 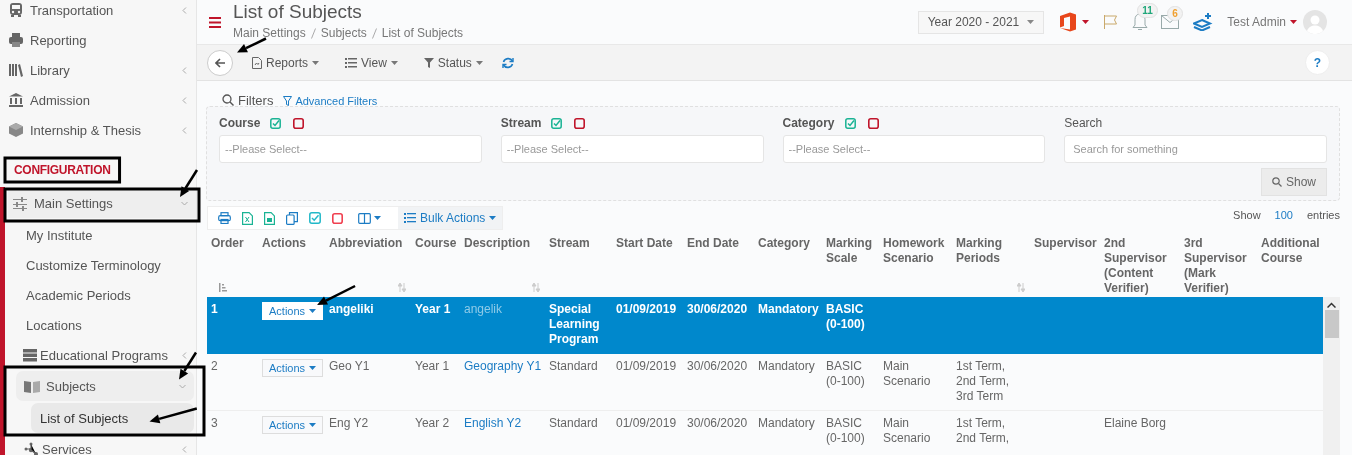 What do you see at coordinates (1262, 22) in the screenshot?
I see `user-menu: Test Admin` at bounding box center [1262, 22].